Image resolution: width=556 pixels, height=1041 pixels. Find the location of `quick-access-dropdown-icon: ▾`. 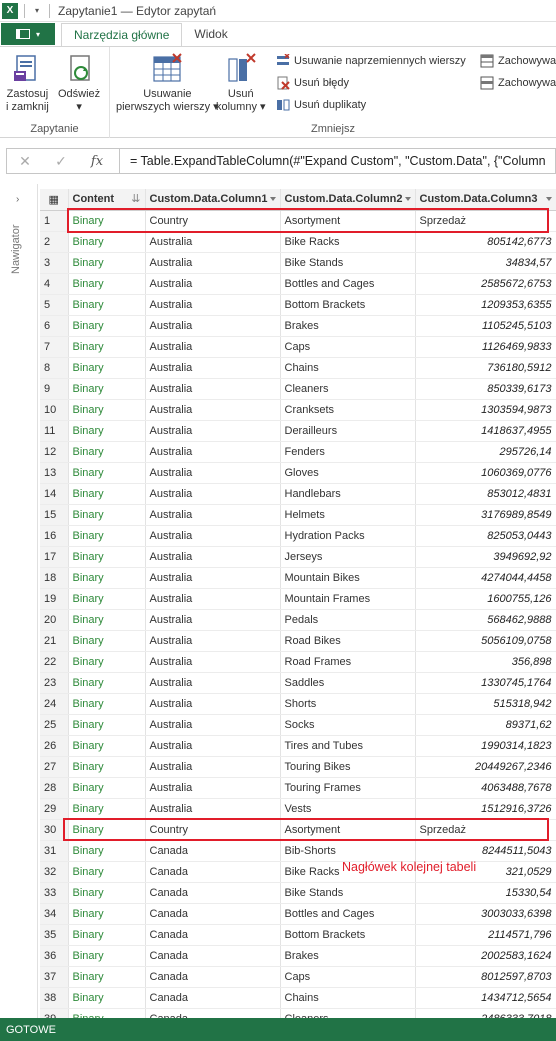

quick-access-dropdown-icon: ▾ is located at coordinates (37, 10).